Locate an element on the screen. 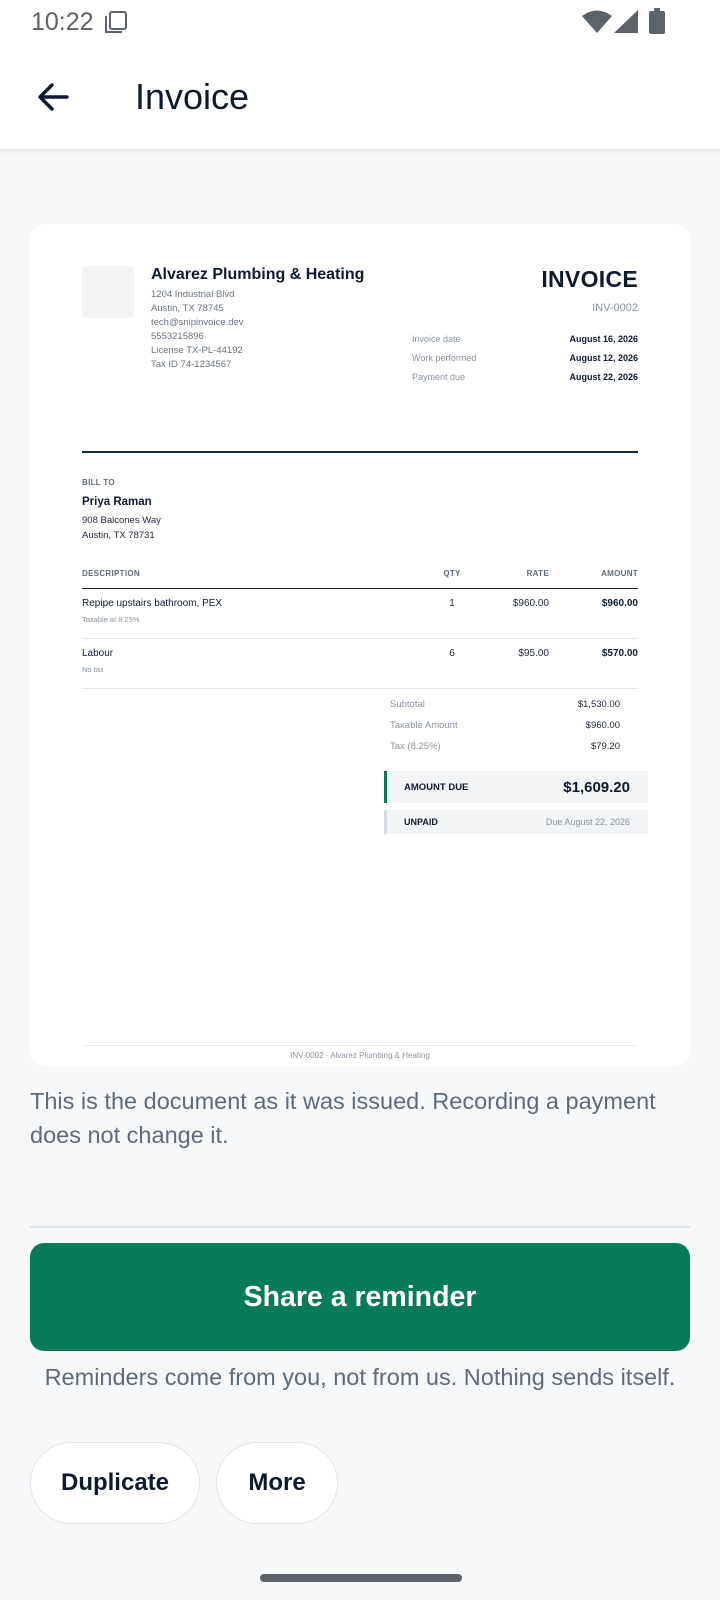  client-address-line2: Austin, TX 78731 is located at coordinates (118, 535).